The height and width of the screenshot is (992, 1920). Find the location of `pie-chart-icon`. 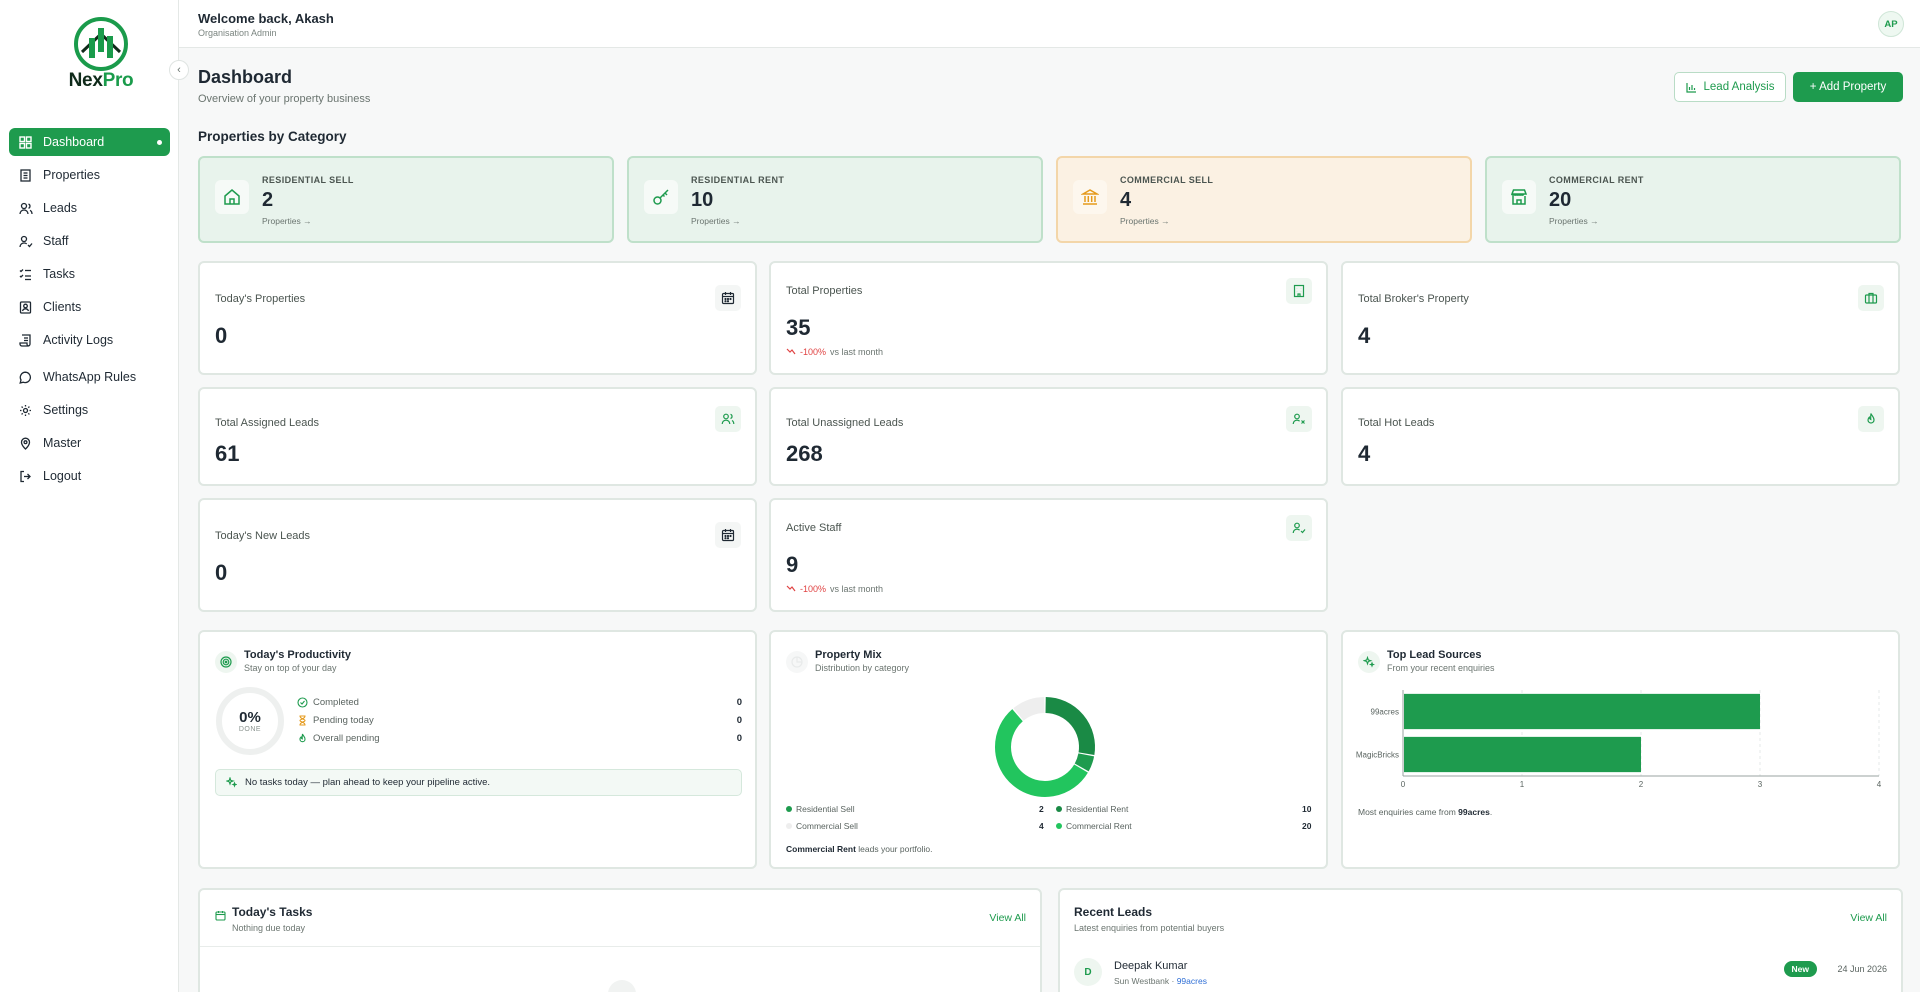

pie-chart-icon is located at coordinates (797, 662).